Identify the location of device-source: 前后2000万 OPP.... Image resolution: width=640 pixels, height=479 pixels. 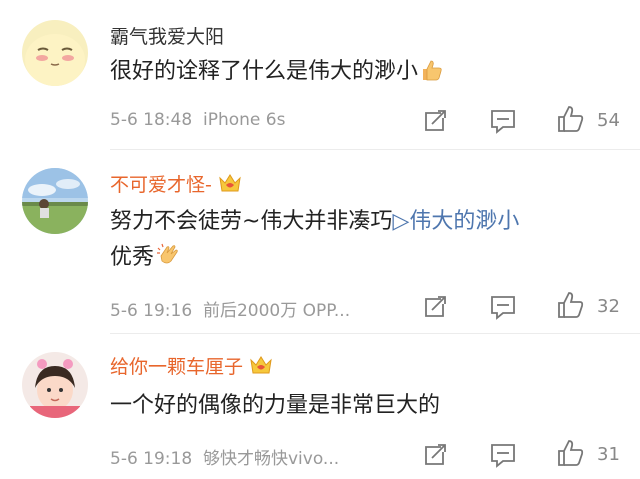
(276, 311).